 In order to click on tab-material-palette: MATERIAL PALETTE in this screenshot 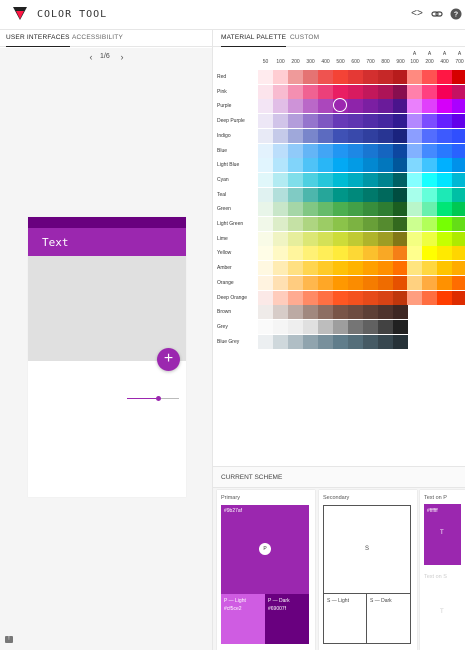, I will do `click(254, 38)`.